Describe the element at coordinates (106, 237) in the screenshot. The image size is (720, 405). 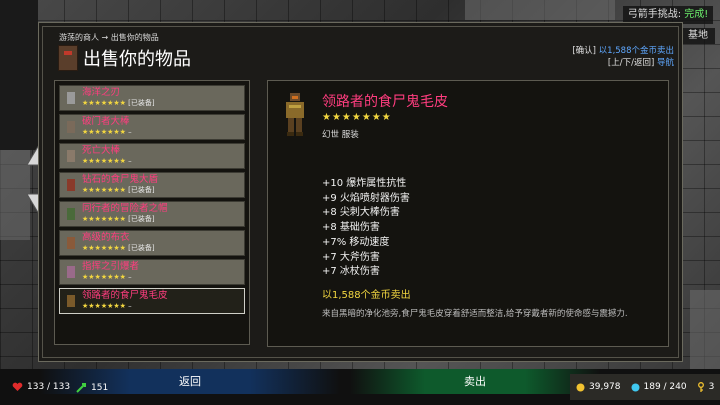
I see `list-item-name: 高级的布衣` at that location.